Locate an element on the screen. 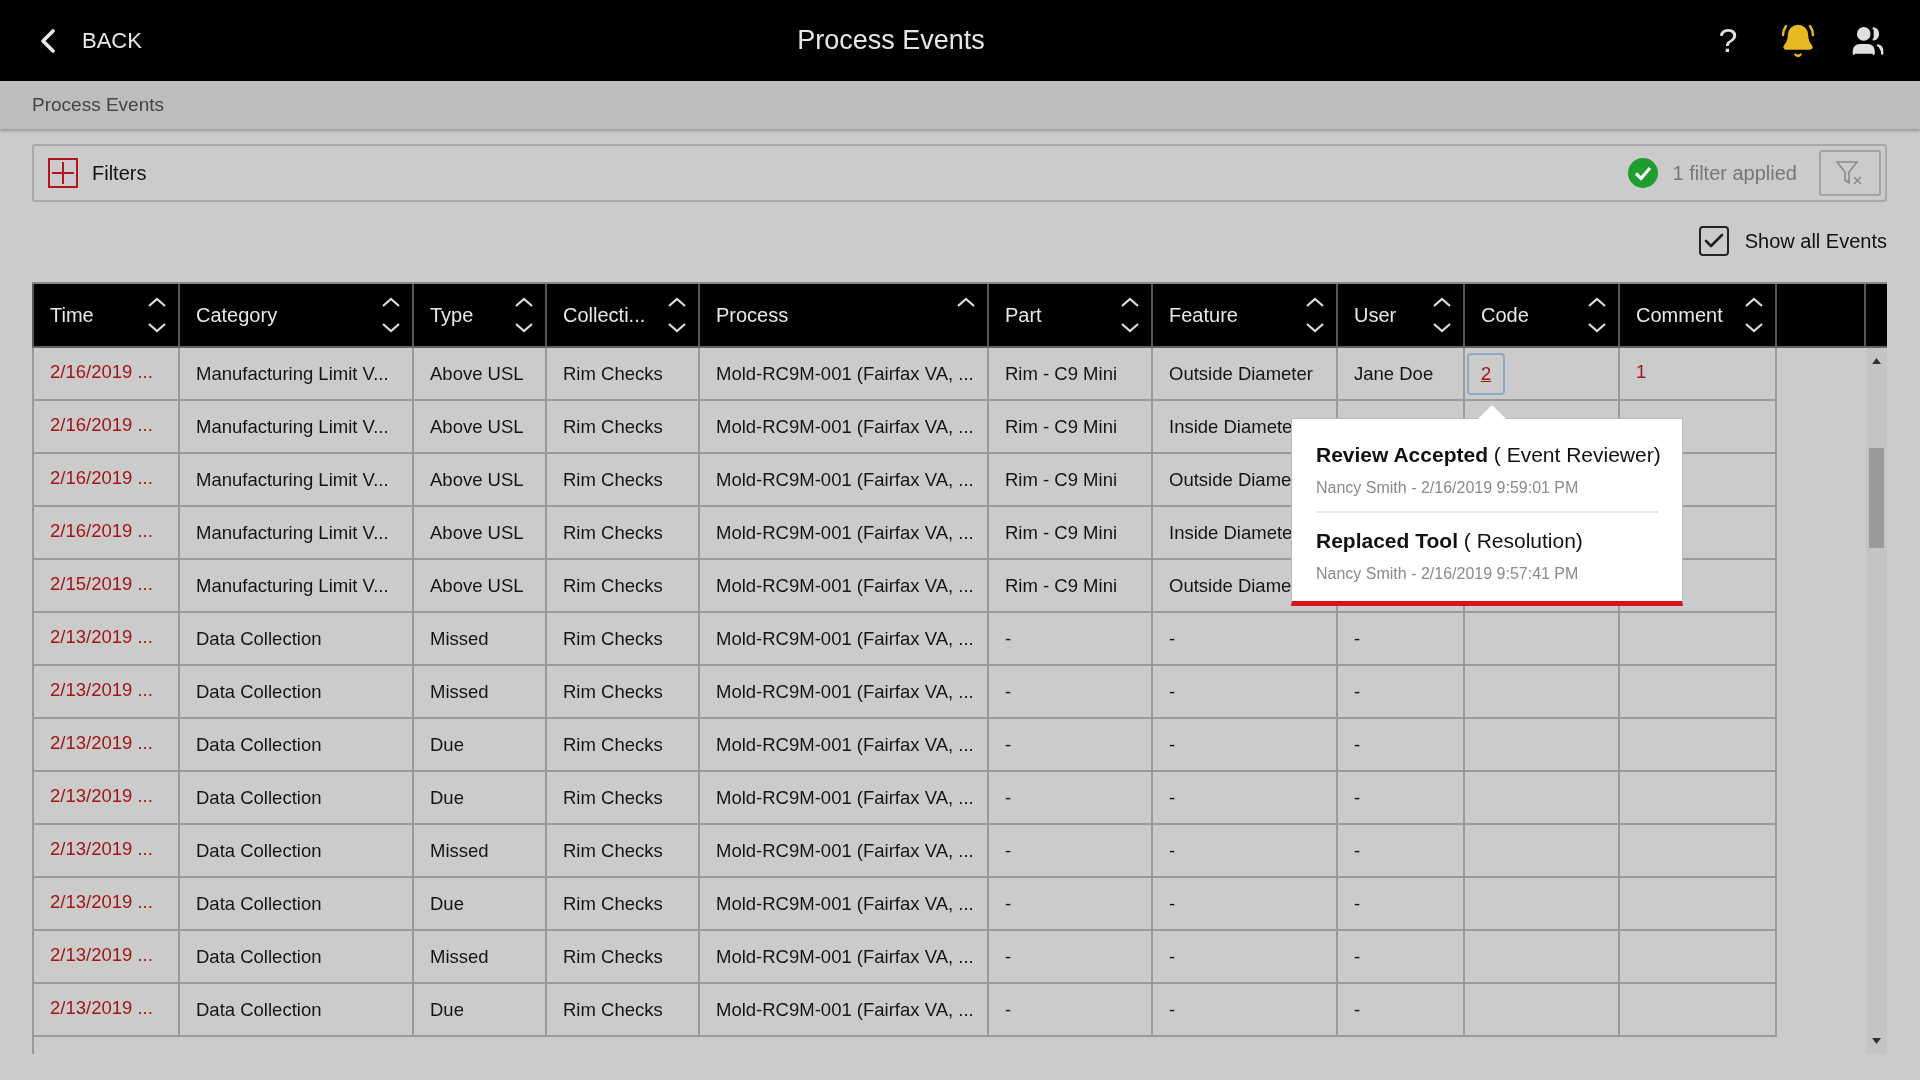 The image size is (1920, 1080). breadcrumb: Process Events is located at coordinates (98, 105).